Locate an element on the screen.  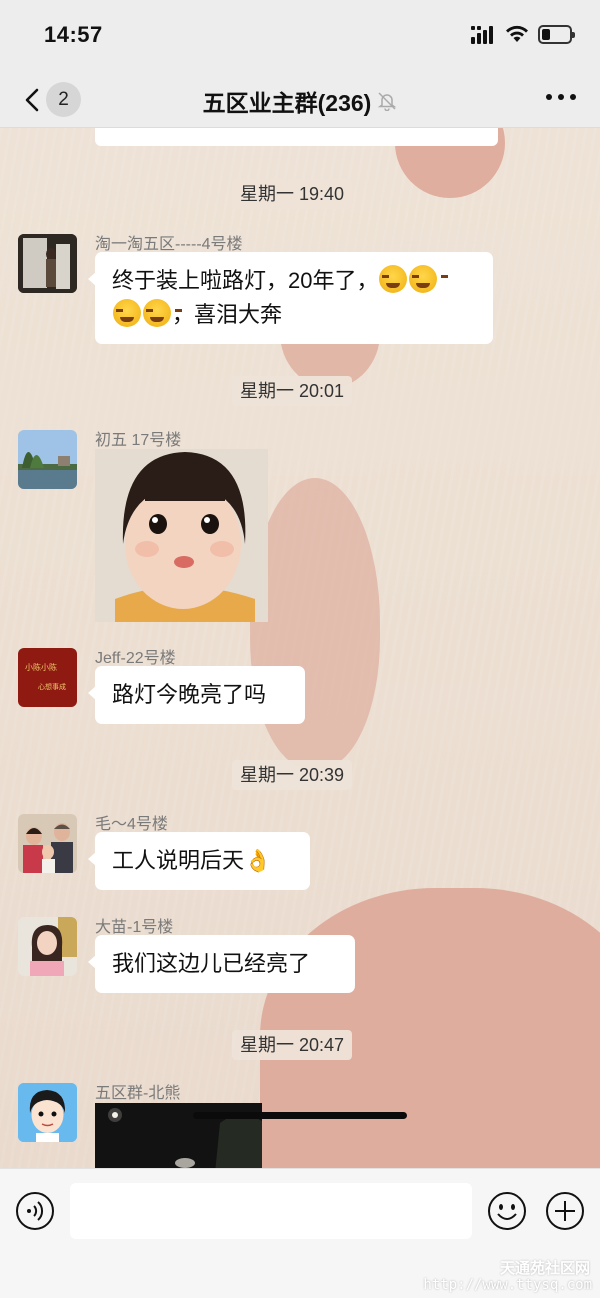
message-text: 路灯今晚亮了吗 is located at coordinates (189, 694).